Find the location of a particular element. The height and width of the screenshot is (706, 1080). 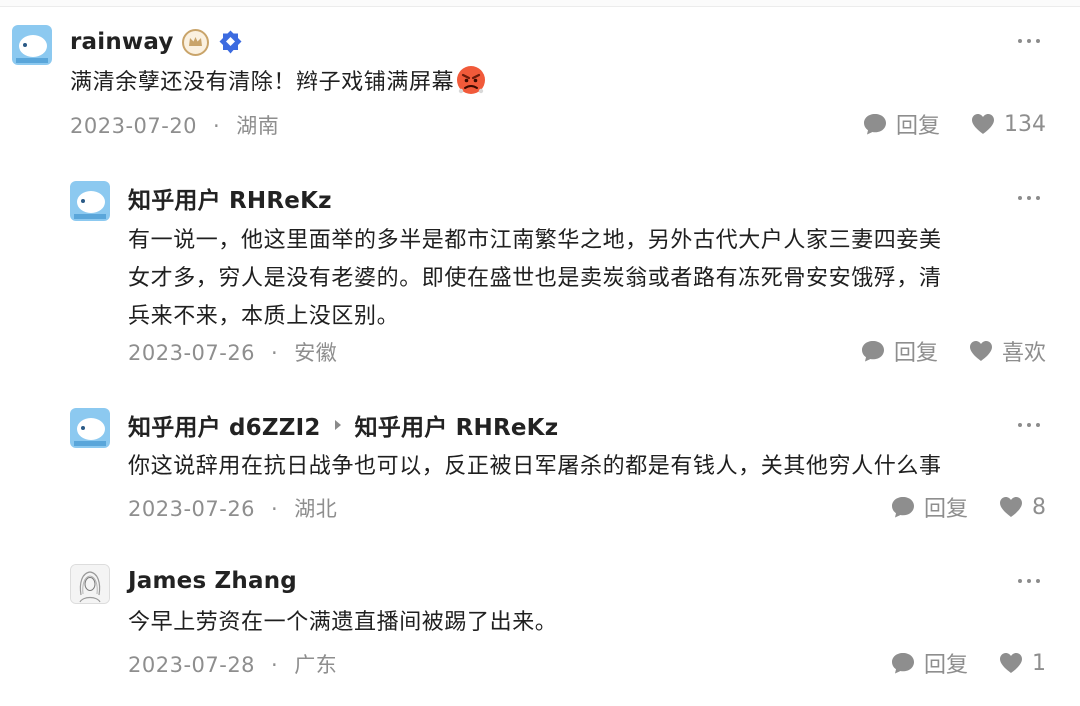

comment-meta: 2023-07-26 · 湖北 is located at coordinates (232, 508).